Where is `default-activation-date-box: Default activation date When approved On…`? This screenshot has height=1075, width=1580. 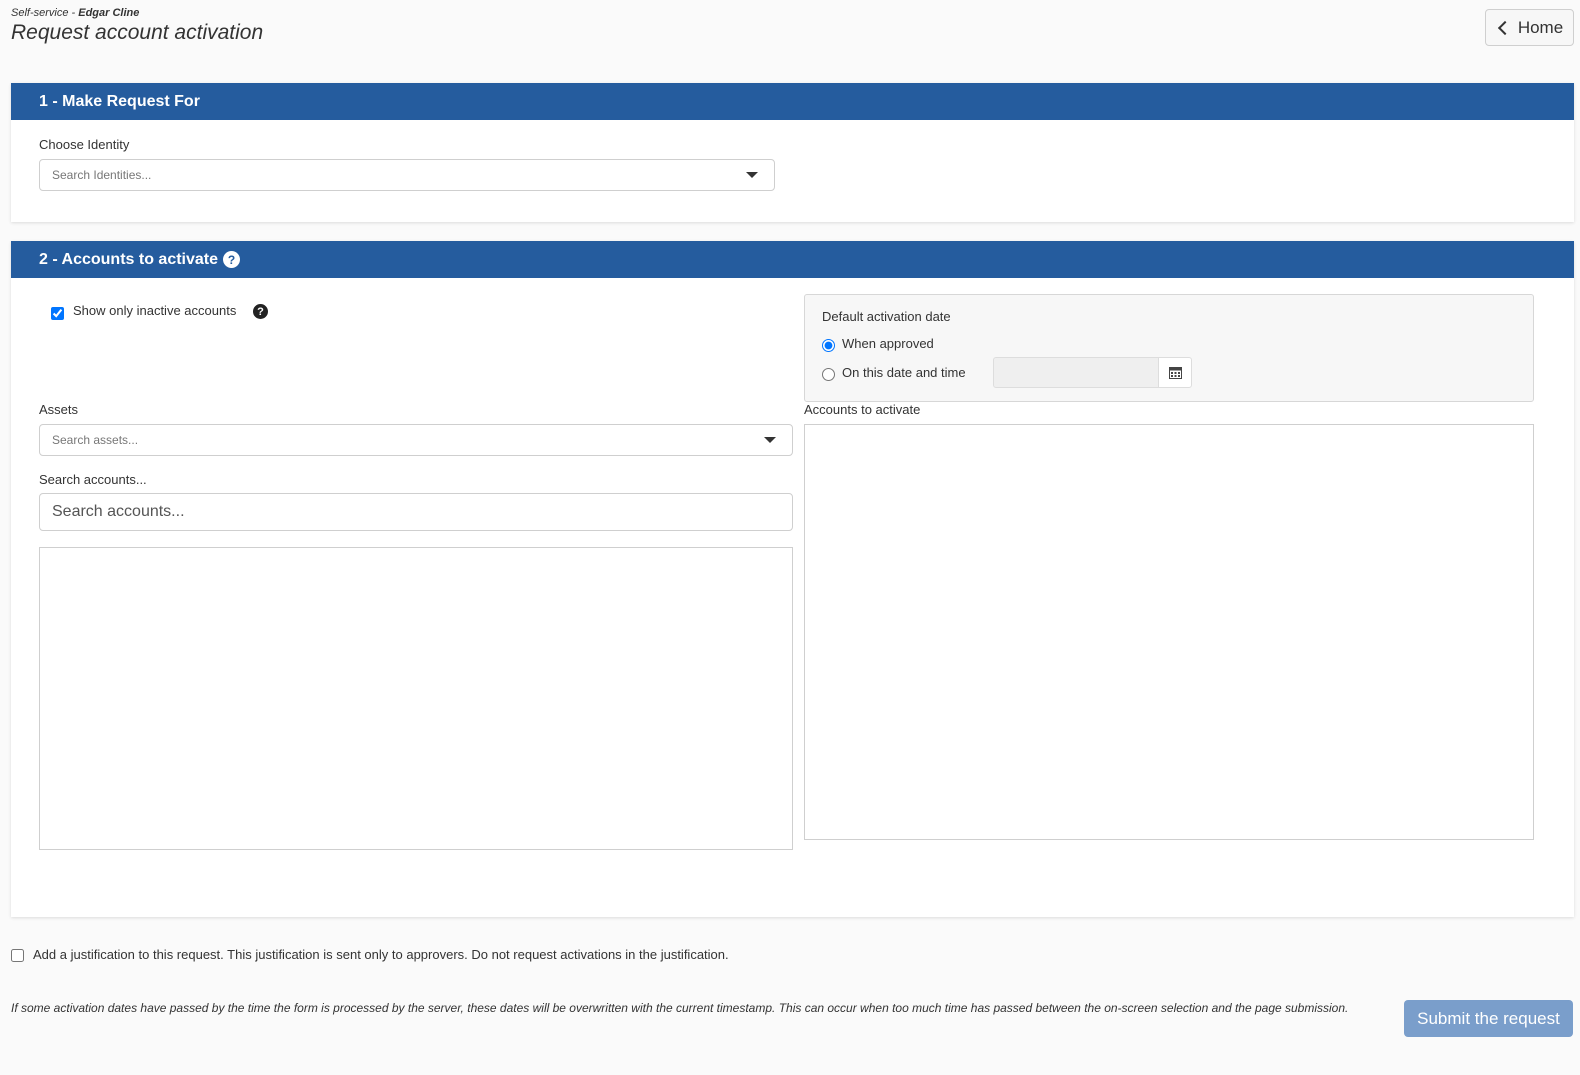
default-activation-date-box: Default activation date When approved On… is located at coordinates (1169, 348).